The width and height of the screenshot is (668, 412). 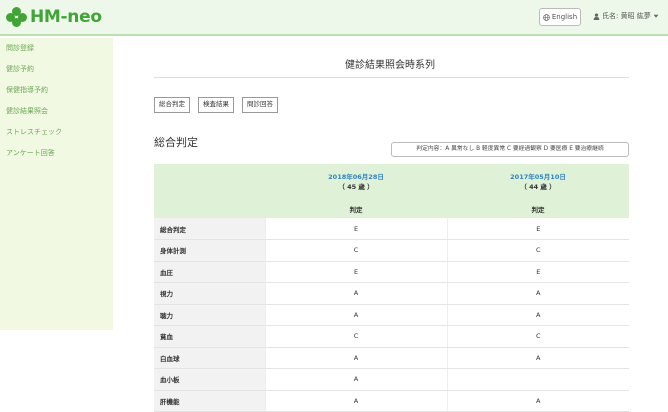 What do you see at coordinates (209, 401) in the screenshot?
I see `row-label: 肝機能` at bounding box center [209, 401].